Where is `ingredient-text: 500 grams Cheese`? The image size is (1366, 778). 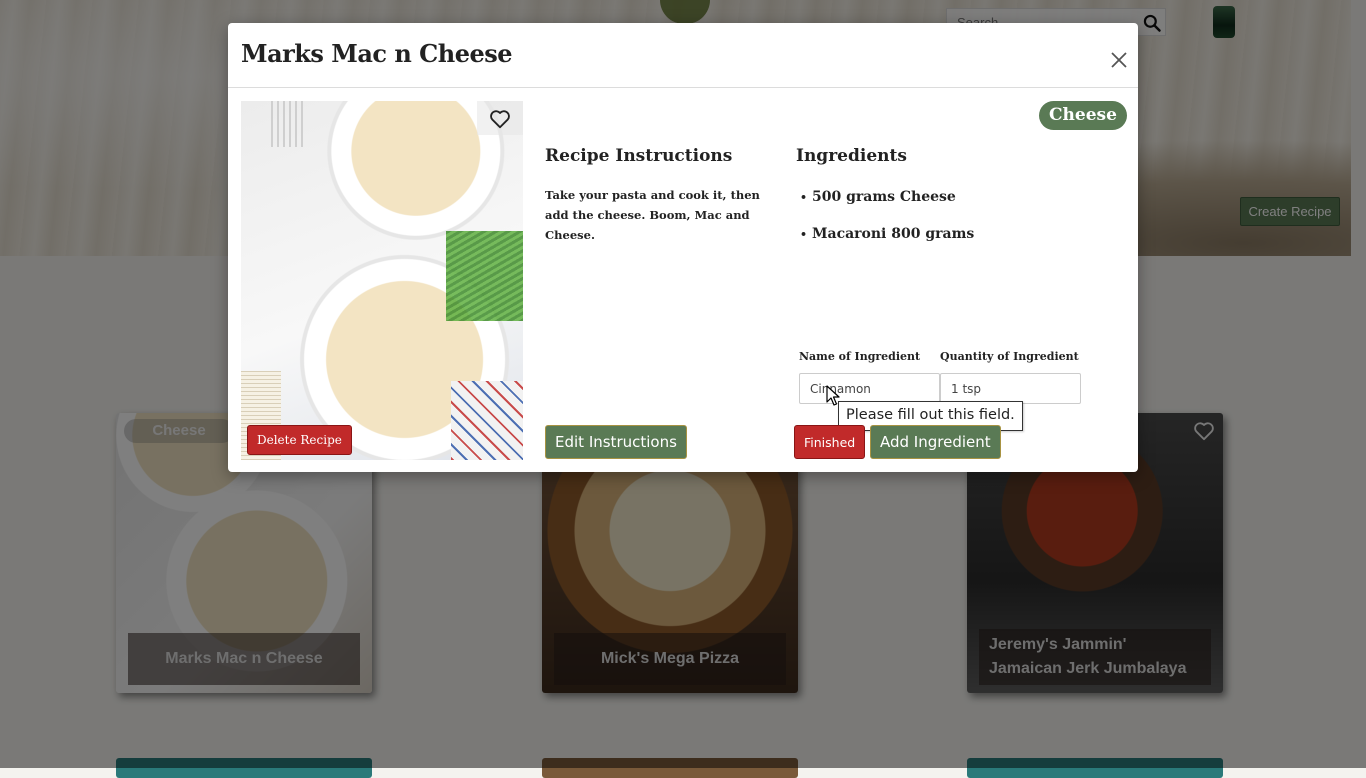
ingredient-text: 500 grams Cheese is located at coordinates (884, 197).